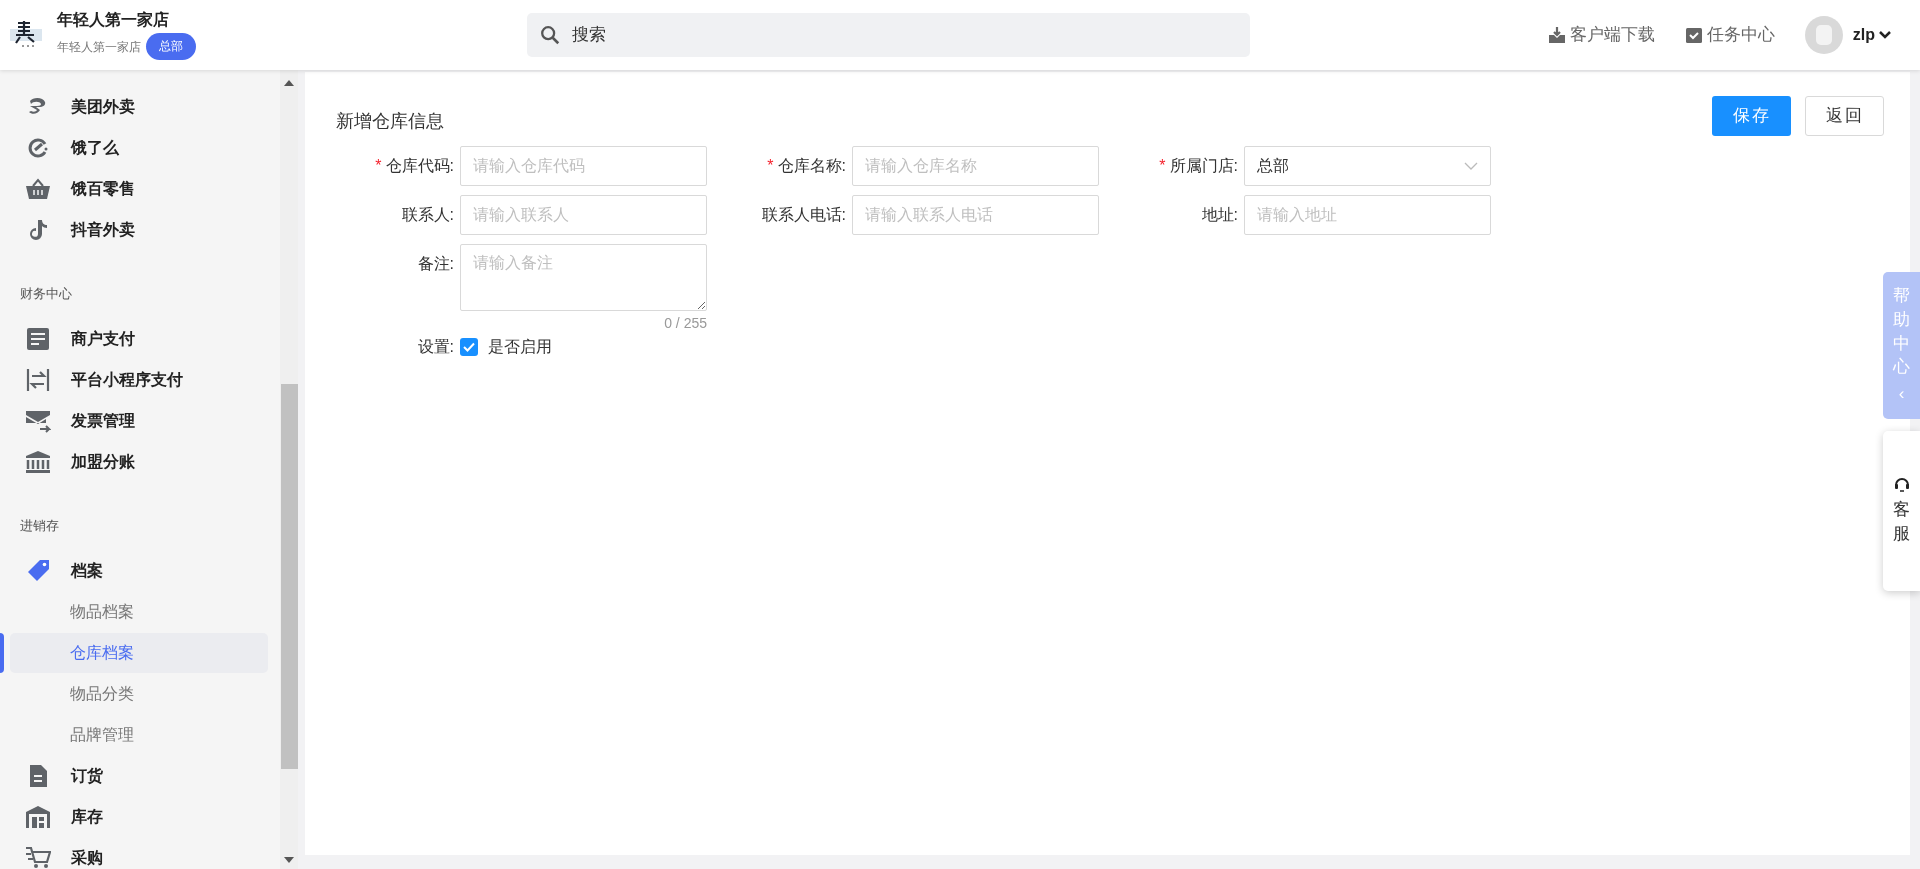 The image size is (1920, 869). Describe the element at coordinates (1901, 521) in the screenshot. I see `customer-service-label: 客服` at that location.